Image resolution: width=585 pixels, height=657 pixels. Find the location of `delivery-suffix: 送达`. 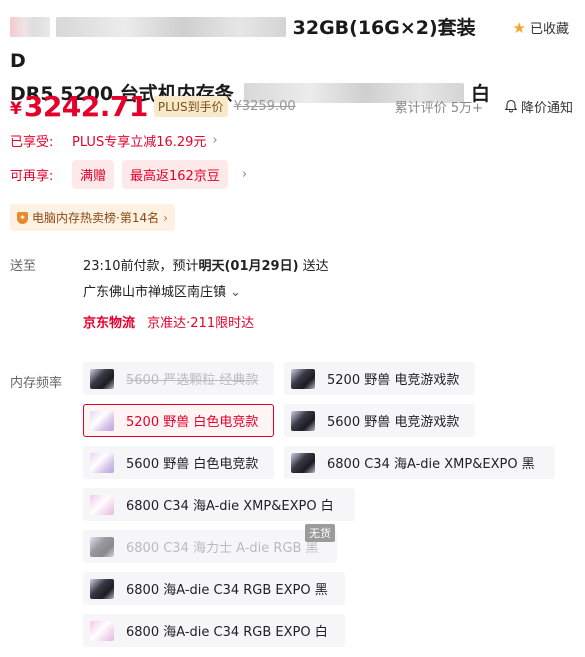

delivery-suffix: 送达 is located at coordinates (313, 266).